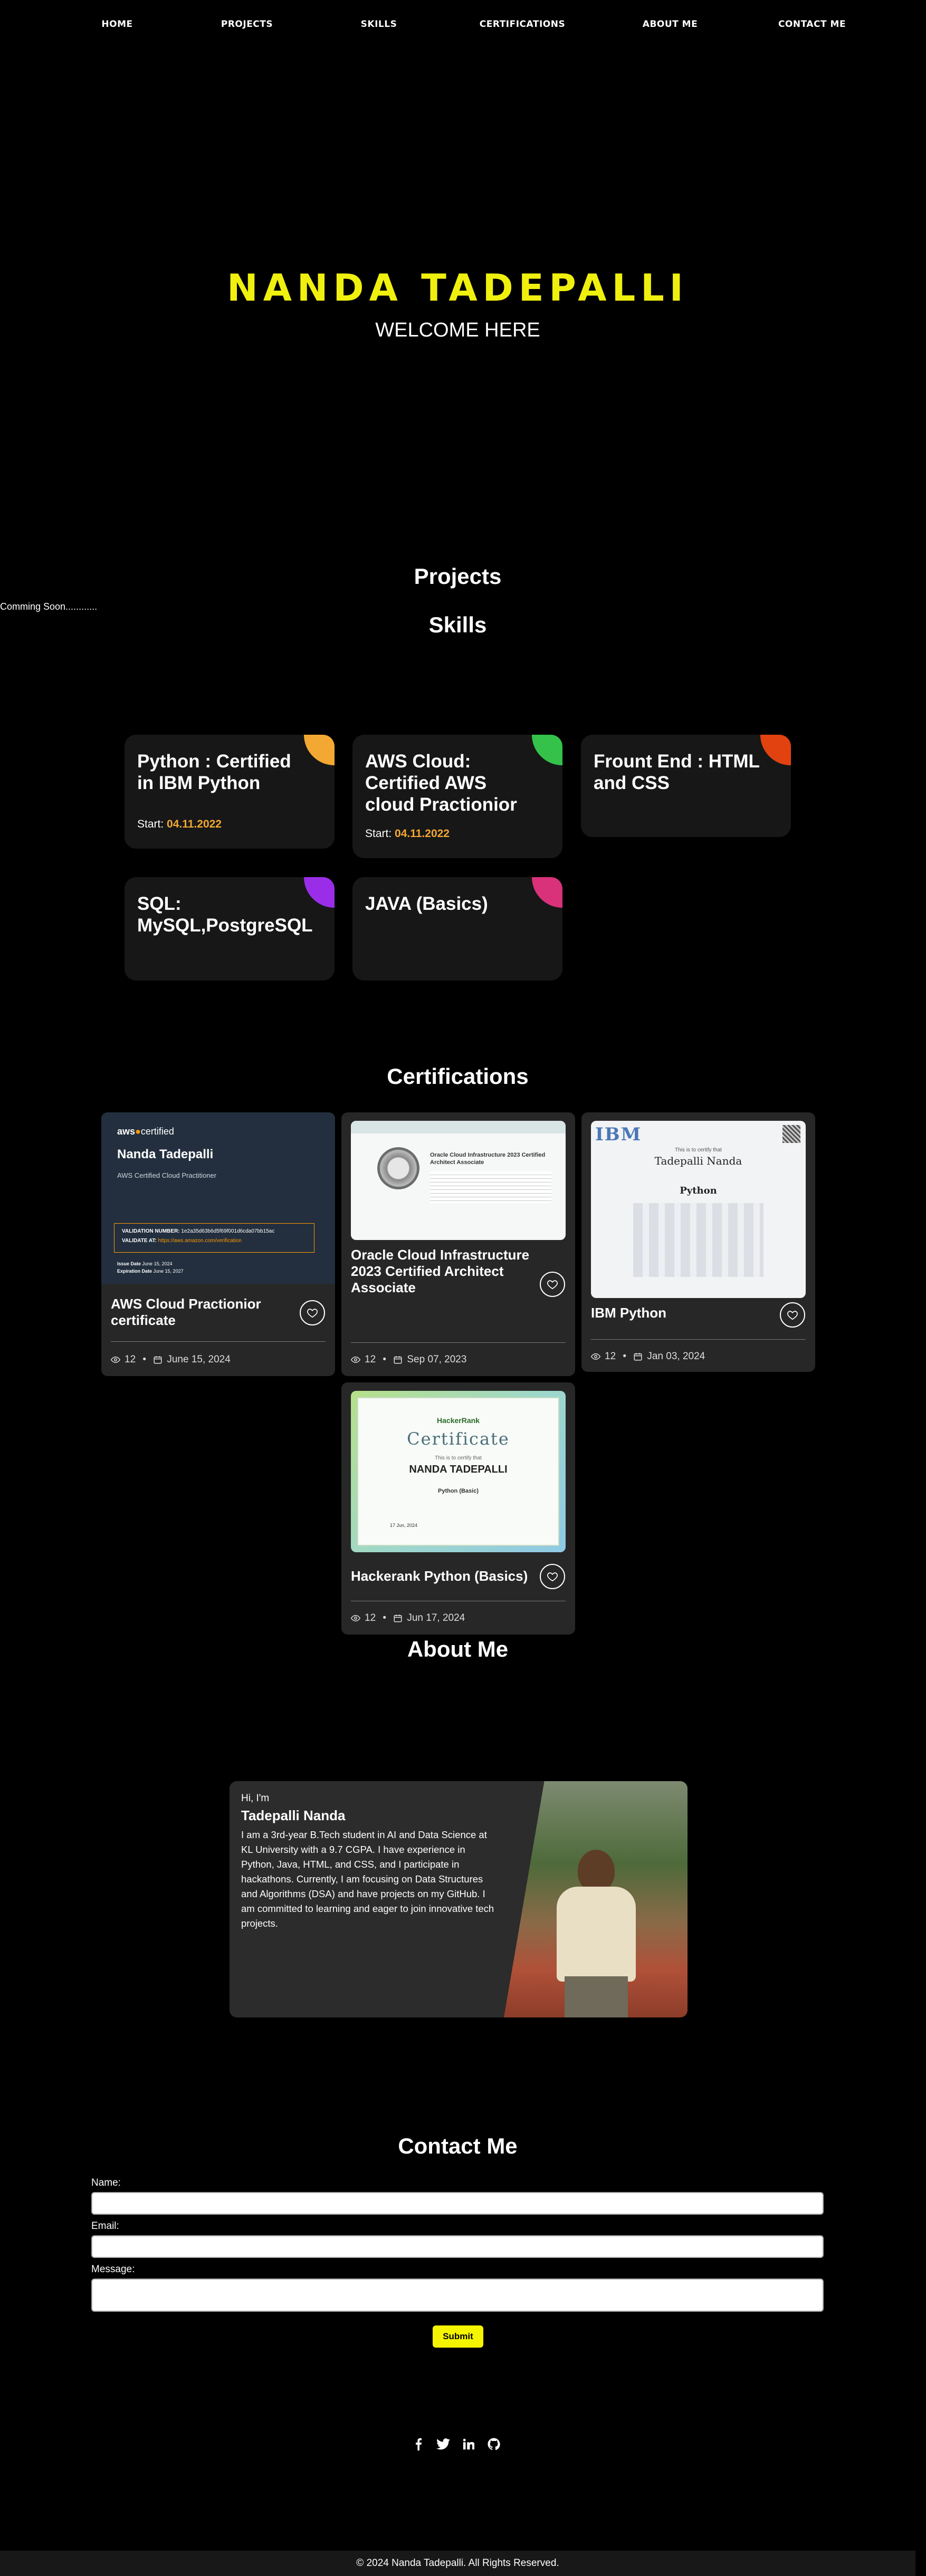 The image size is (926, 2576). I want to click on skill-card-frontend: Frount End : HTML and CSS, so click(686, 786).